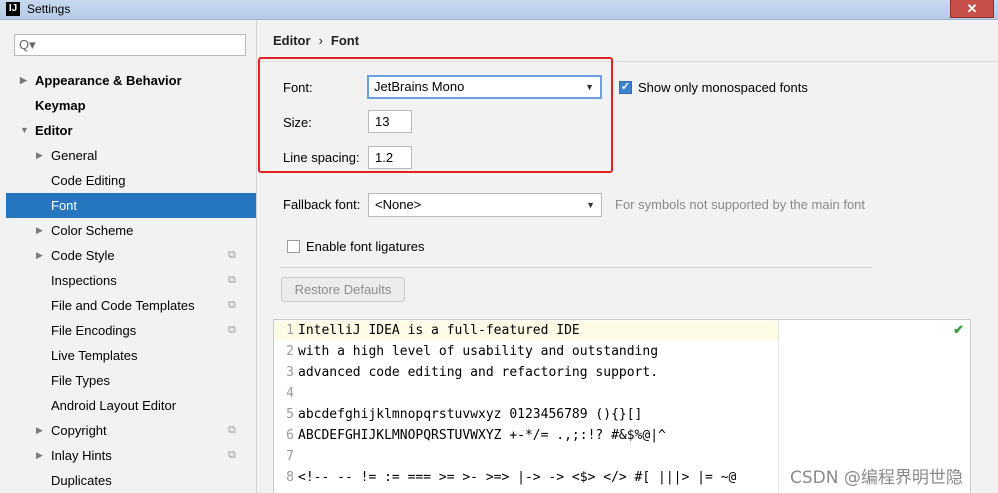 Image resolution: width=998 pixels, height=493 pixels. I want to click on sidebar-item-appearance-behavior: ▶ Appearance & Behavior, so click(131, 80).